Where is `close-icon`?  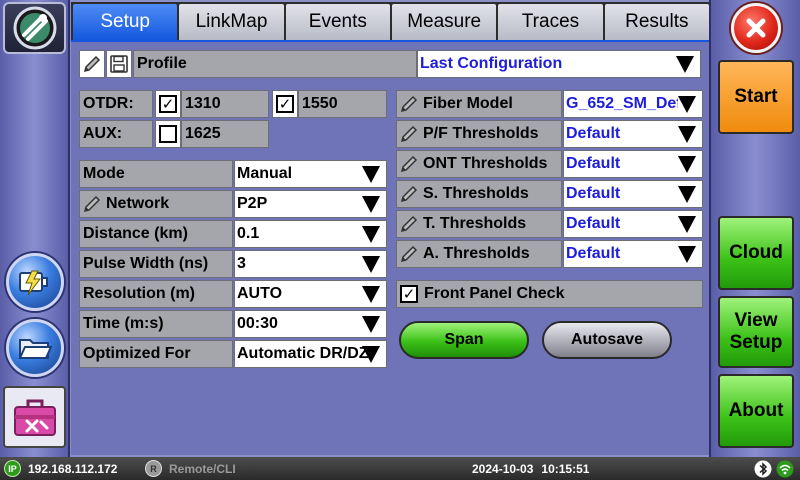 close-icon is located at coordinates (756, 28).